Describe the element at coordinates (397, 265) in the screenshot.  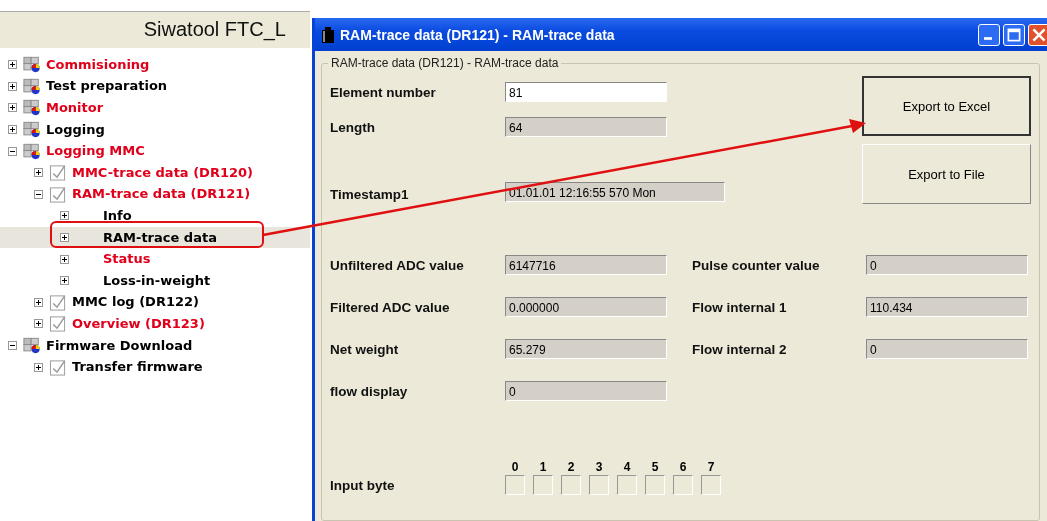
I see `field-label: Unfiltered ADC value` at that location.